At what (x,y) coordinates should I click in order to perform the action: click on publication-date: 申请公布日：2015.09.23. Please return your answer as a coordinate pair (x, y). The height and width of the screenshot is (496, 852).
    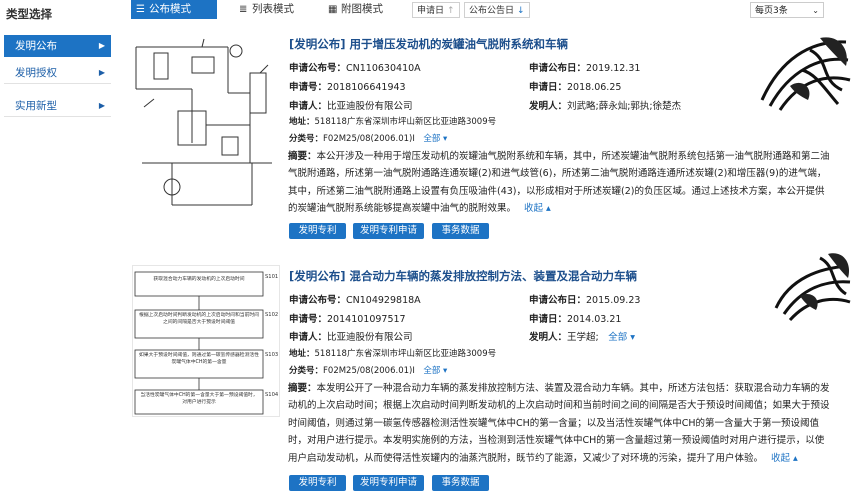
    Looking at the image, I should click on (584, 299).